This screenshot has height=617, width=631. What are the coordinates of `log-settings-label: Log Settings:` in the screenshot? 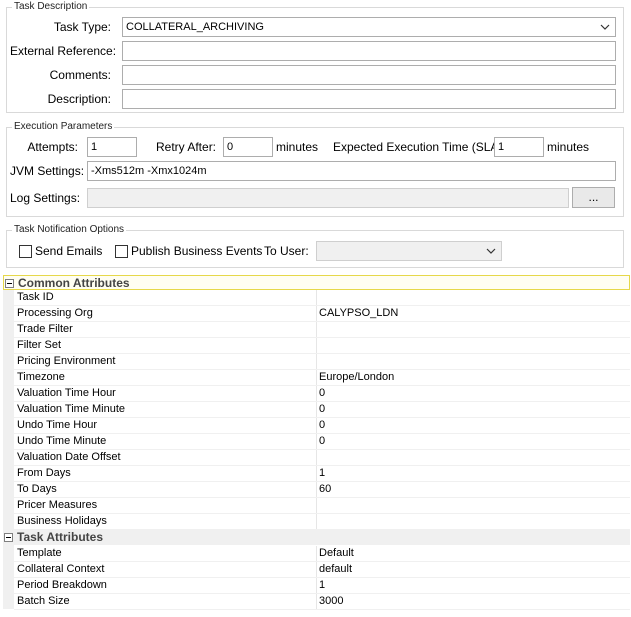 It's located at (45, 198).